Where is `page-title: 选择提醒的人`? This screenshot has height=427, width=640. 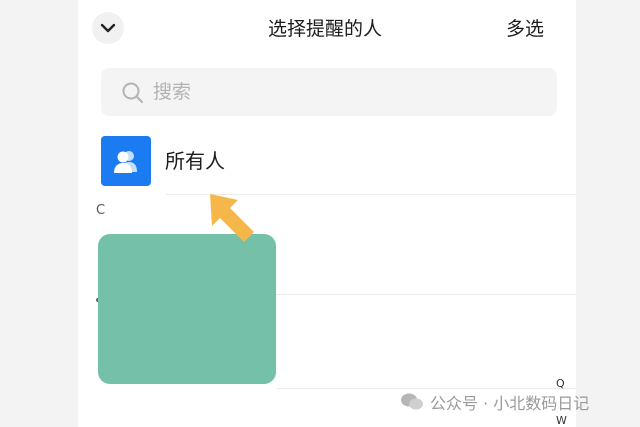
page-title: 选择提醒的人 is located at coordinates (324, 29).